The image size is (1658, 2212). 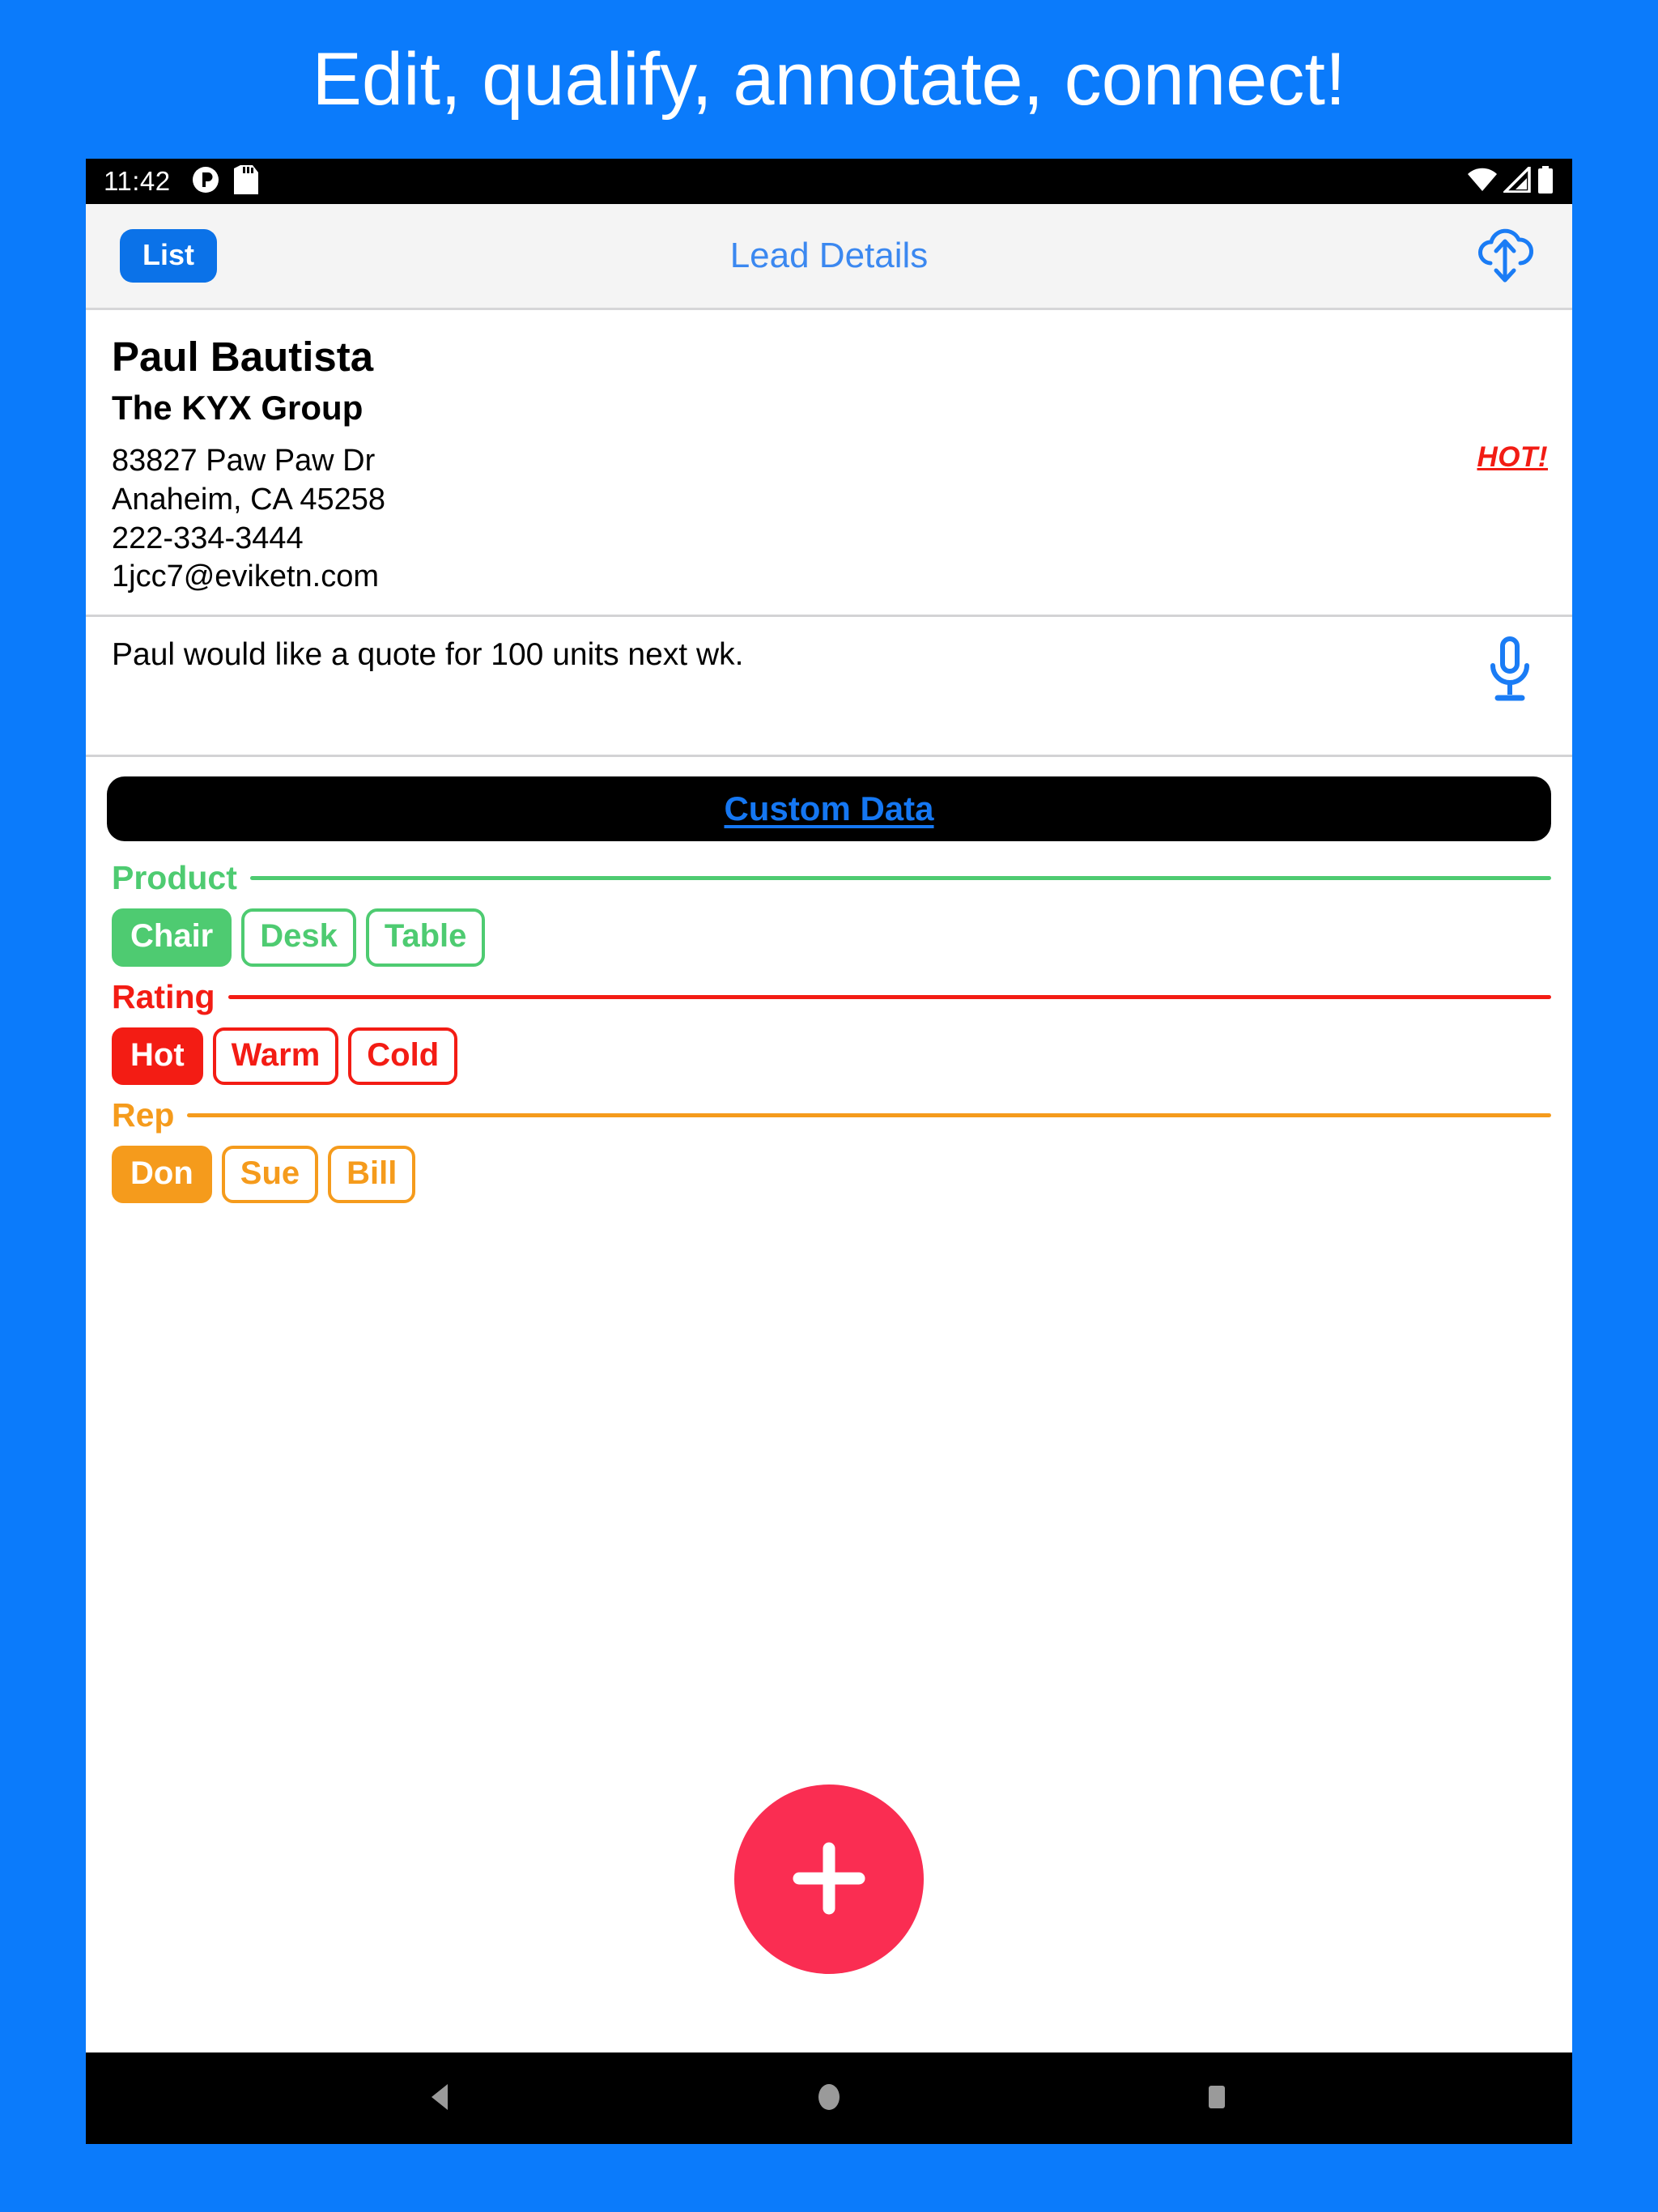 I want to click on nav-home-button, so click(x=829, y=2098).